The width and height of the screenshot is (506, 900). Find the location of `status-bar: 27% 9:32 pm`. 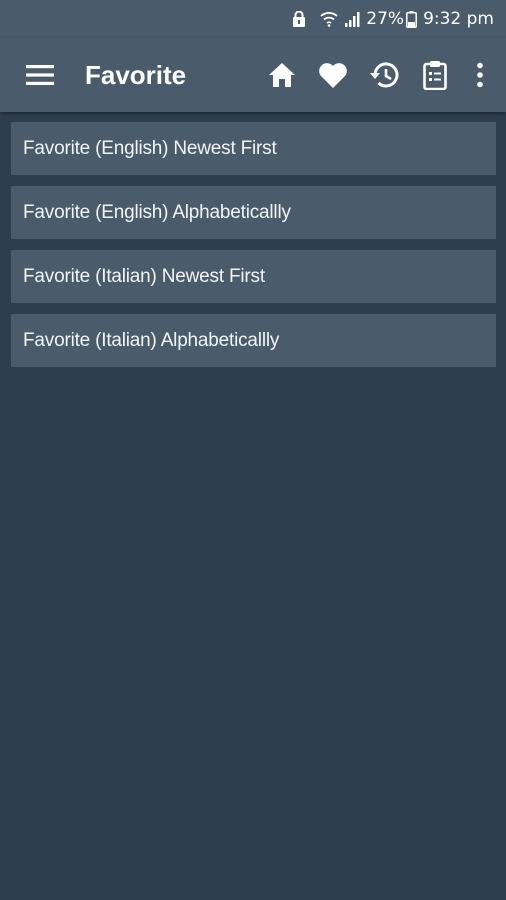

status-bar: 27% 9:32 pm is located at coordinates (253, 19).